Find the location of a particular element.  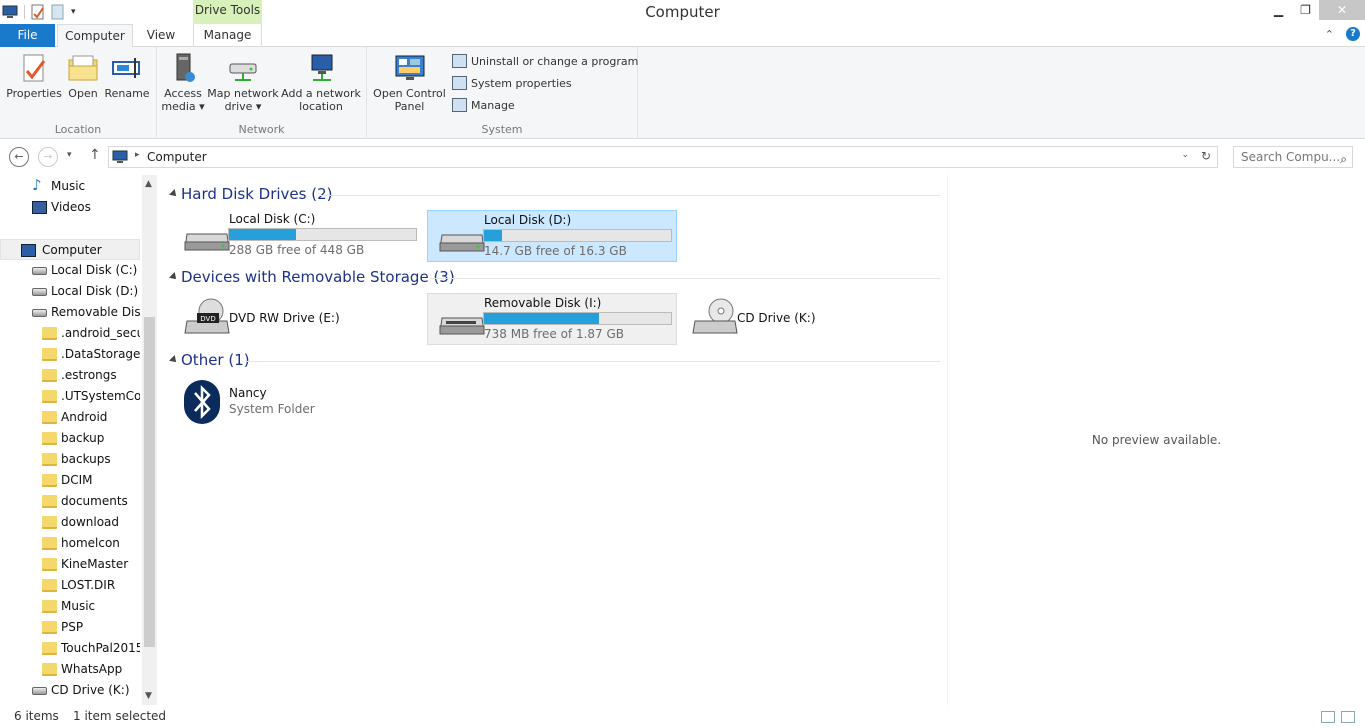

nav-item: documents is located at coordinates (70, 501).